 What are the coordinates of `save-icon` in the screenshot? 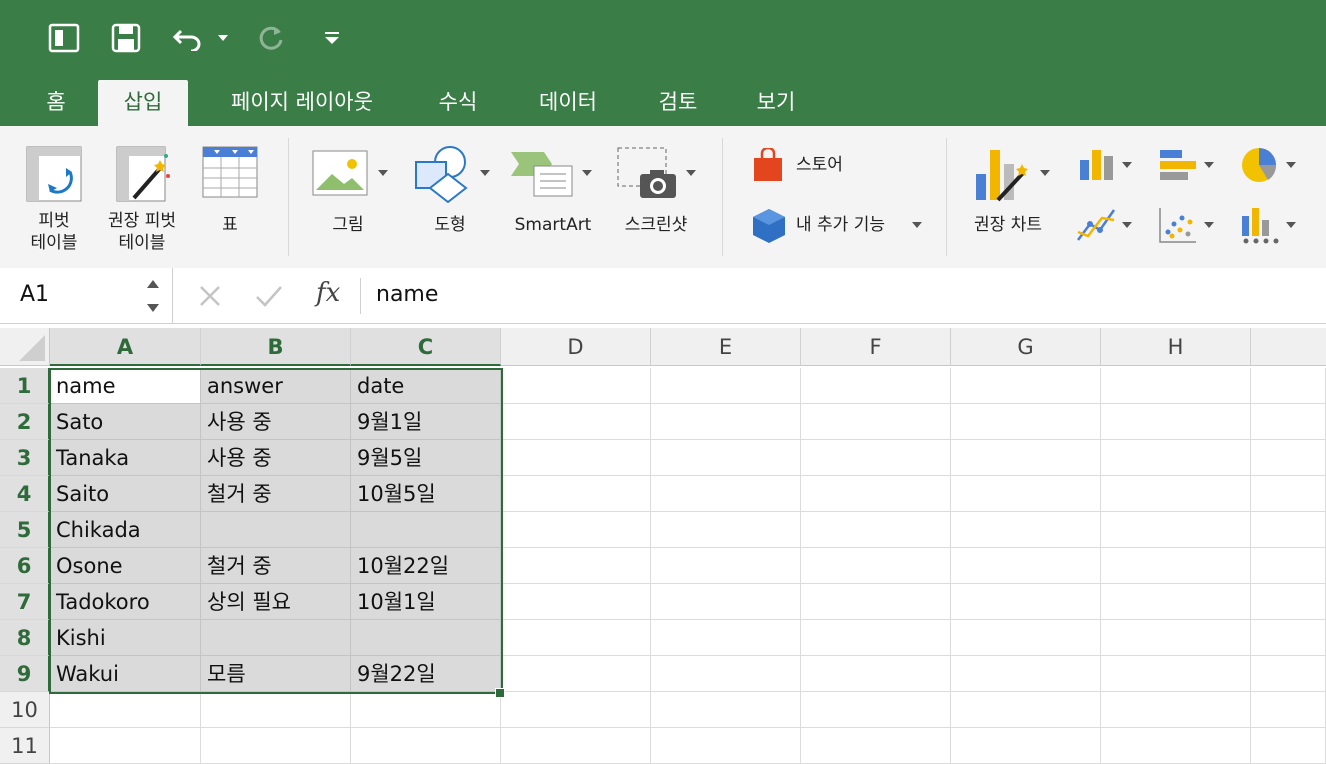 It's located at (126, 38).